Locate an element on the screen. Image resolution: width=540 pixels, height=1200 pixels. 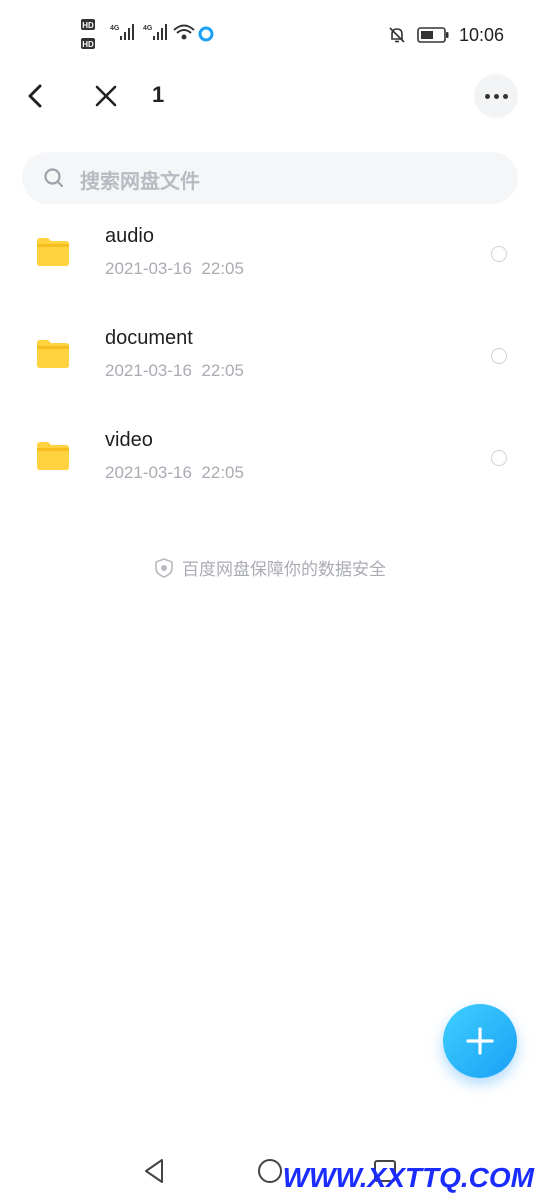
top-bar: 1 is located at coordinates (270, 98).